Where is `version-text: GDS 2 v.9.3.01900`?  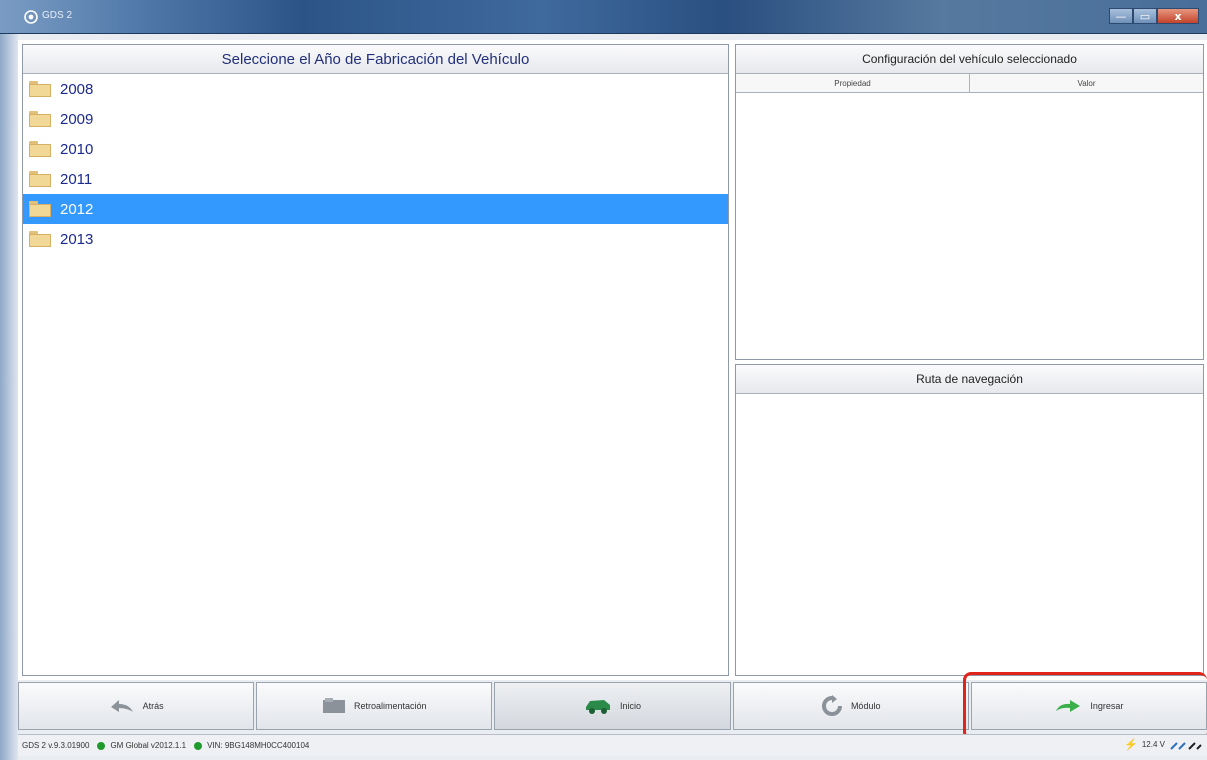 version-text: GDS 2 v.9.3.01900 is located at coordinates (56, 745).